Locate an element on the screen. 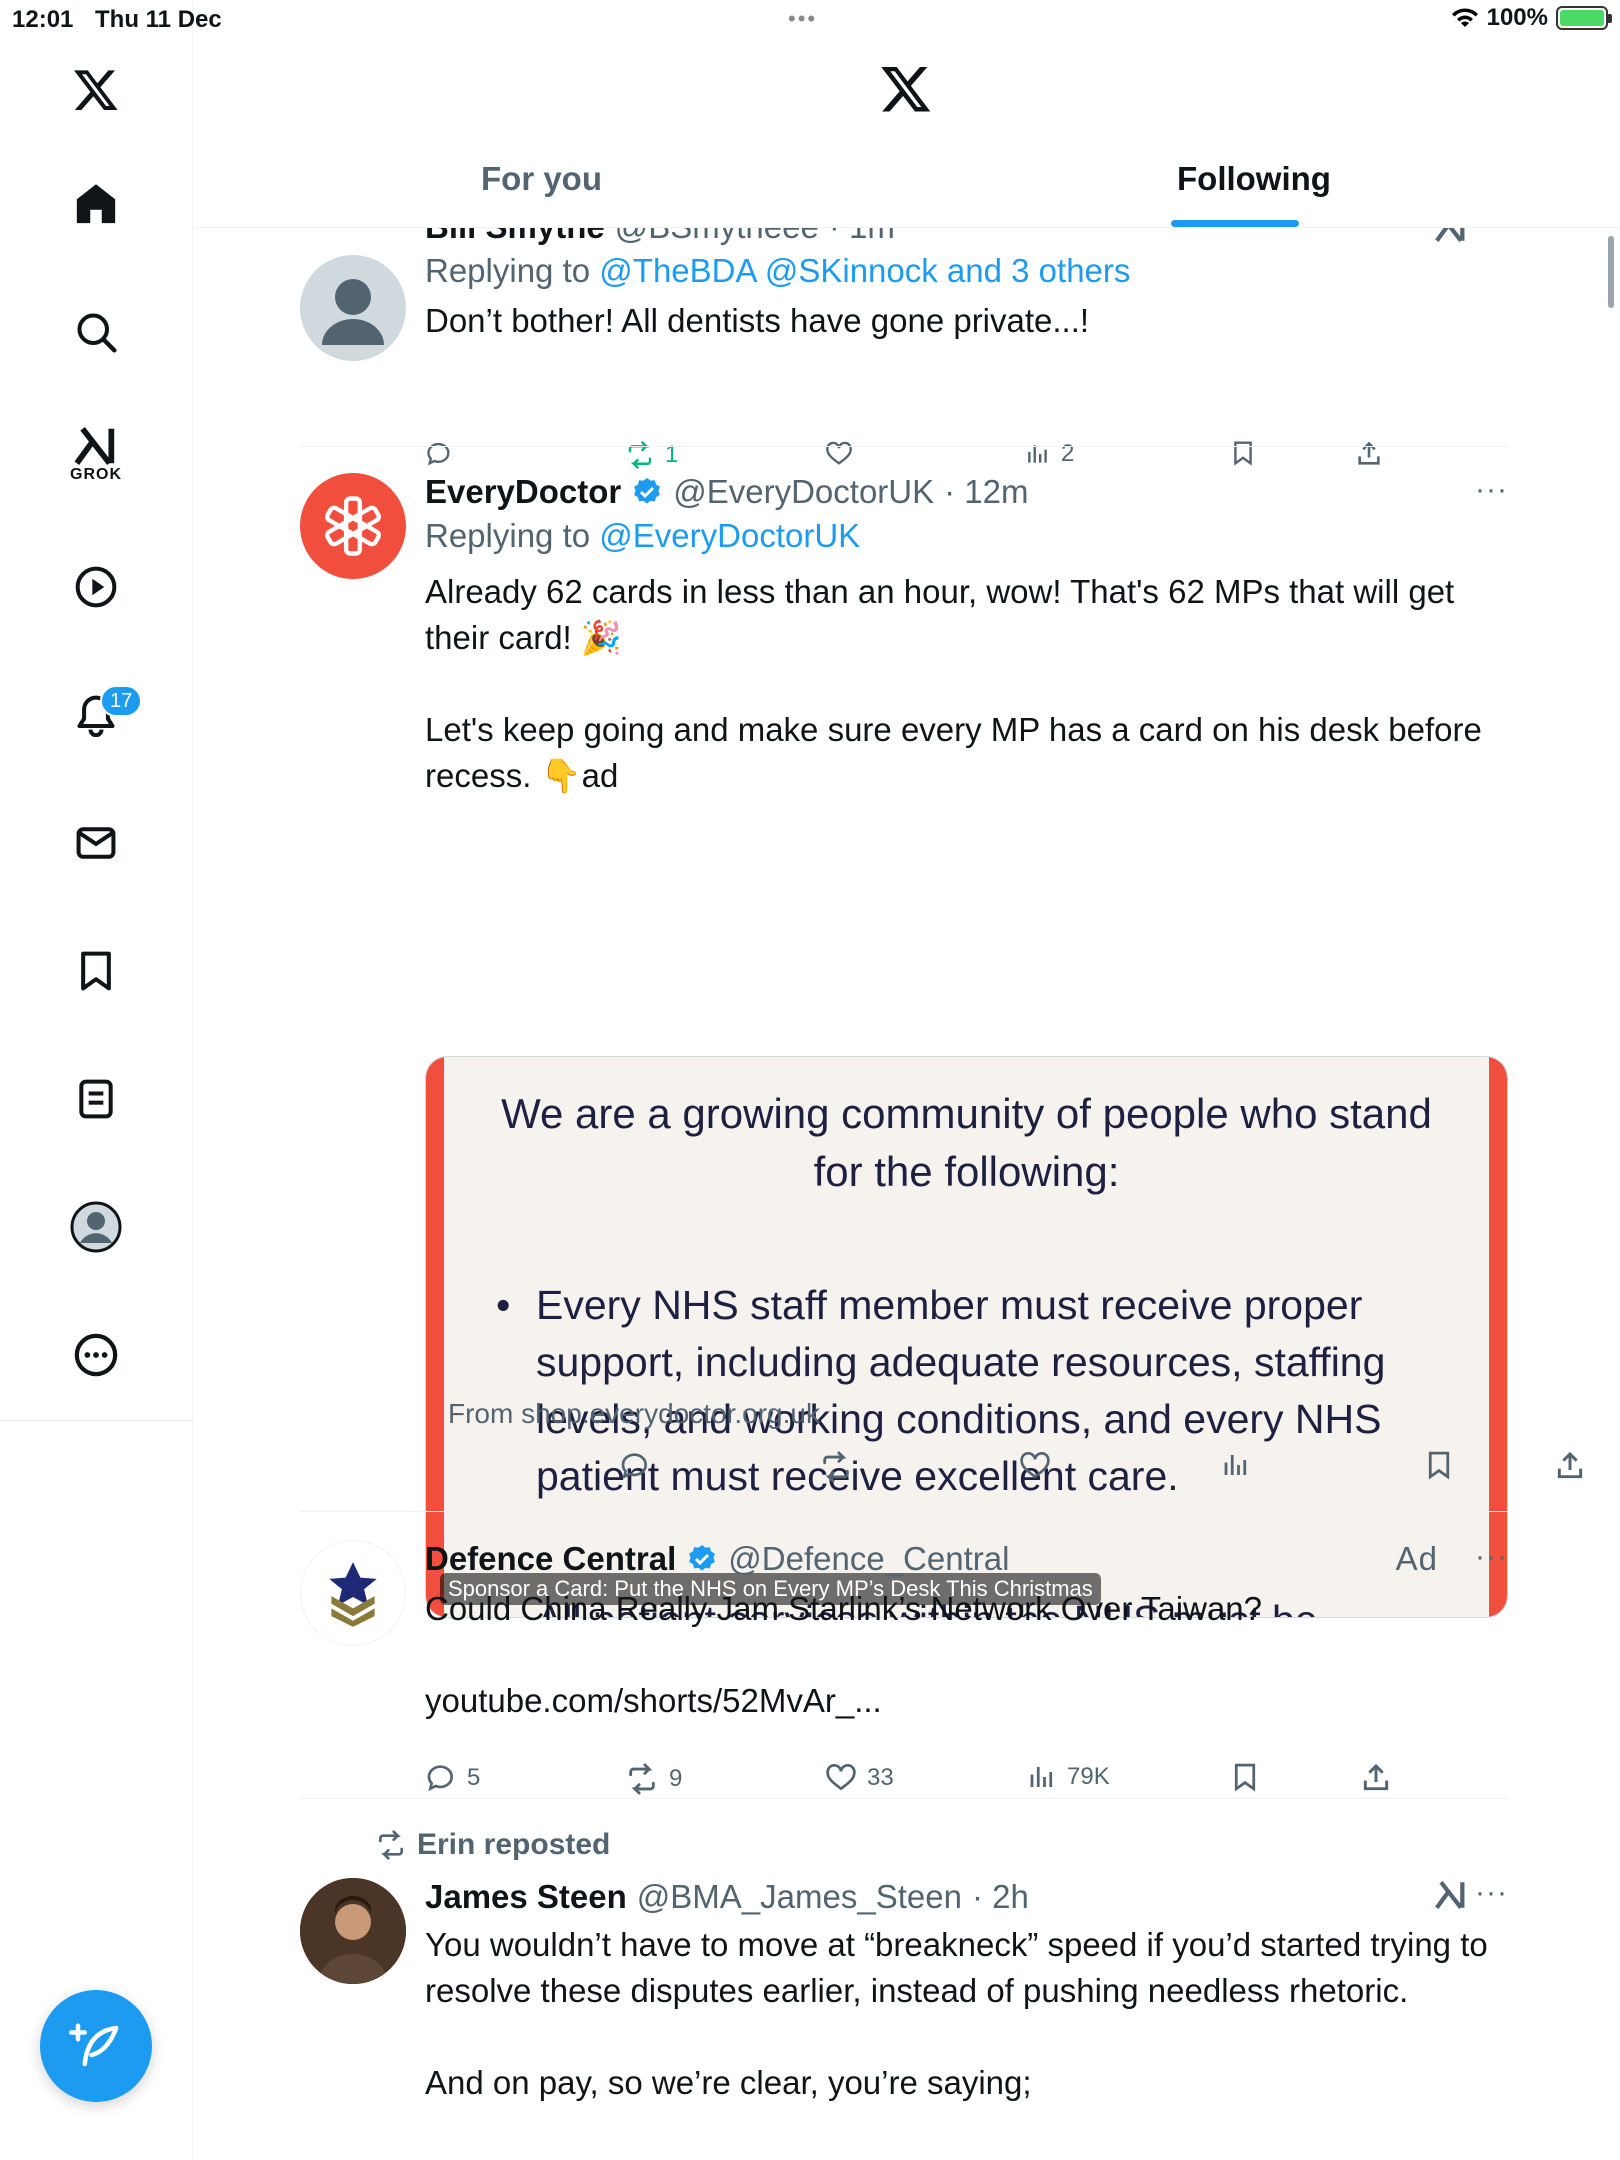 This screenshot has height=2160, width=1620. views-button is located at coordinates (1236, 1465).